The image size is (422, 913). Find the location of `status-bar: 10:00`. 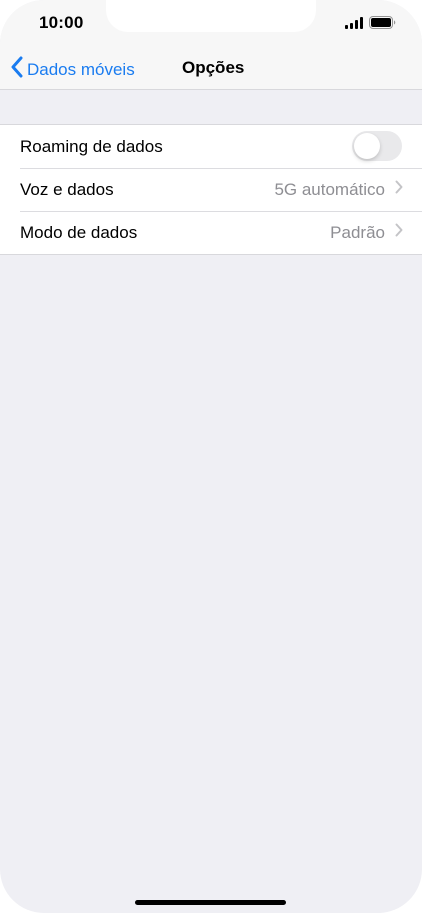

status-bar: 10:00 is located at coordinates (211, 22).